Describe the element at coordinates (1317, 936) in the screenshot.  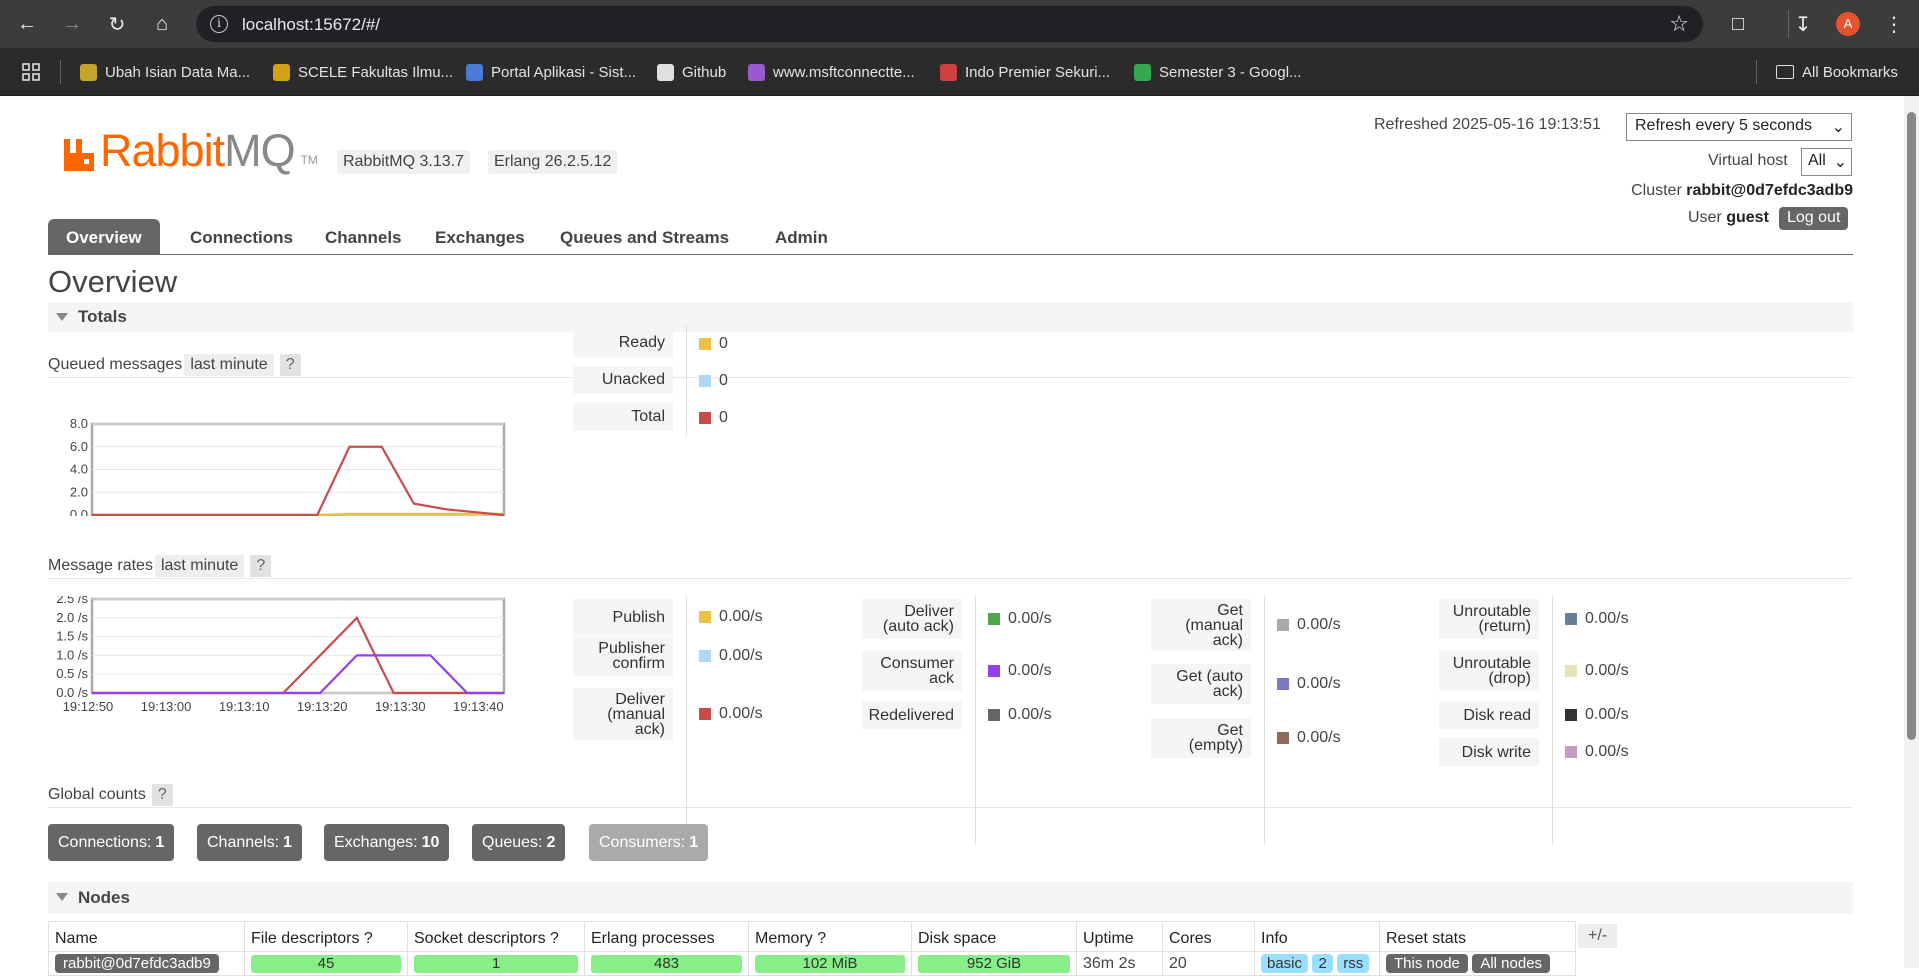
I see `column-header: Info` at that location.